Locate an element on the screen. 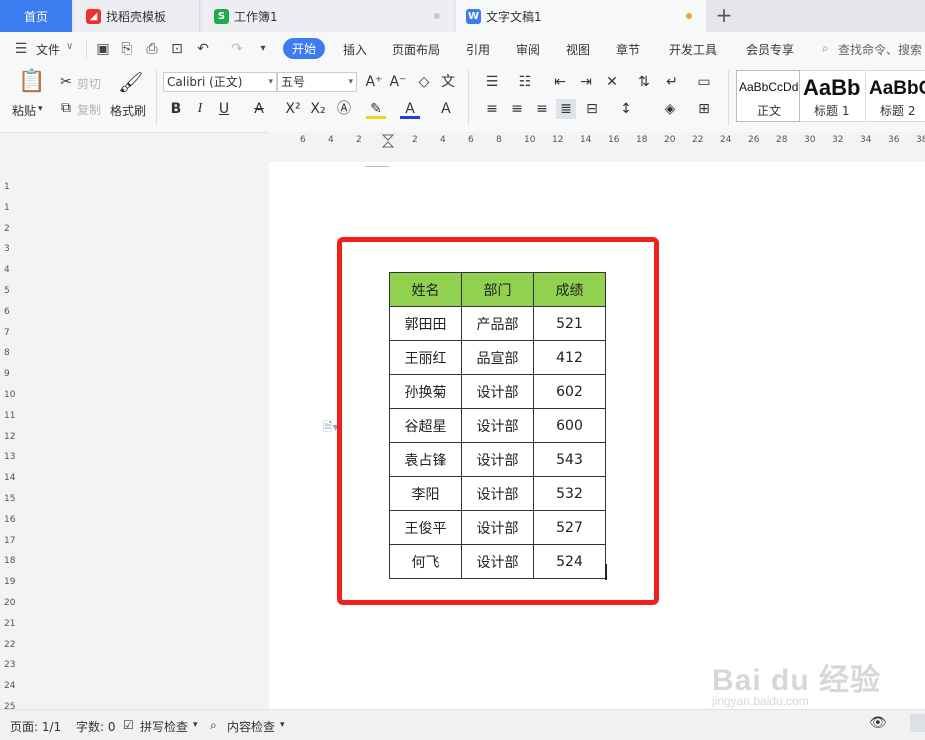 The height and width of the screenshot is (740, 925). font-color-icon: A is located at coordinates (410, 109).